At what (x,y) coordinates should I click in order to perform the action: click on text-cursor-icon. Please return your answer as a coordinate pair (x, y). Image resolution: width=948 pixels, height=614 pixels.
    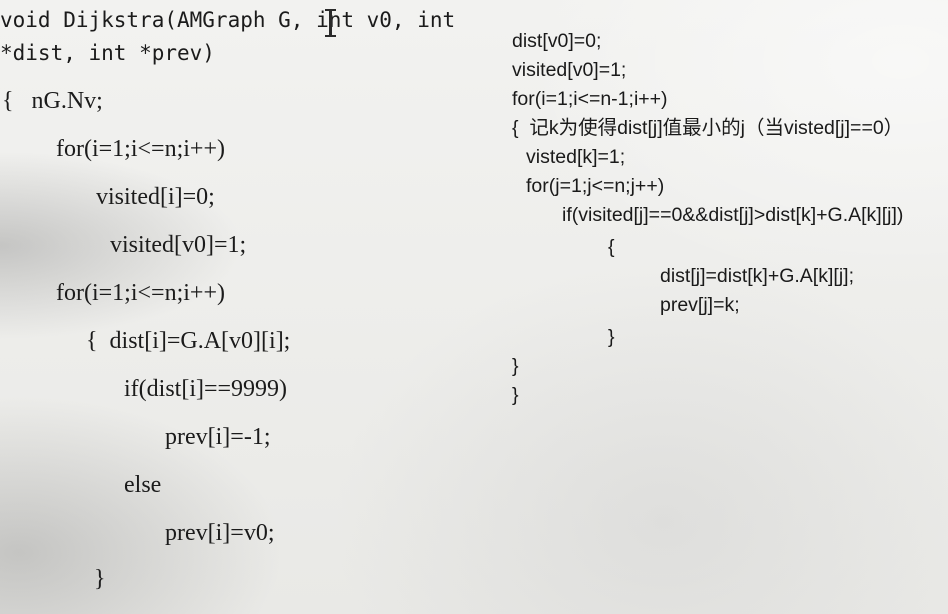
    Looking at the image, I should click on (331, 23).